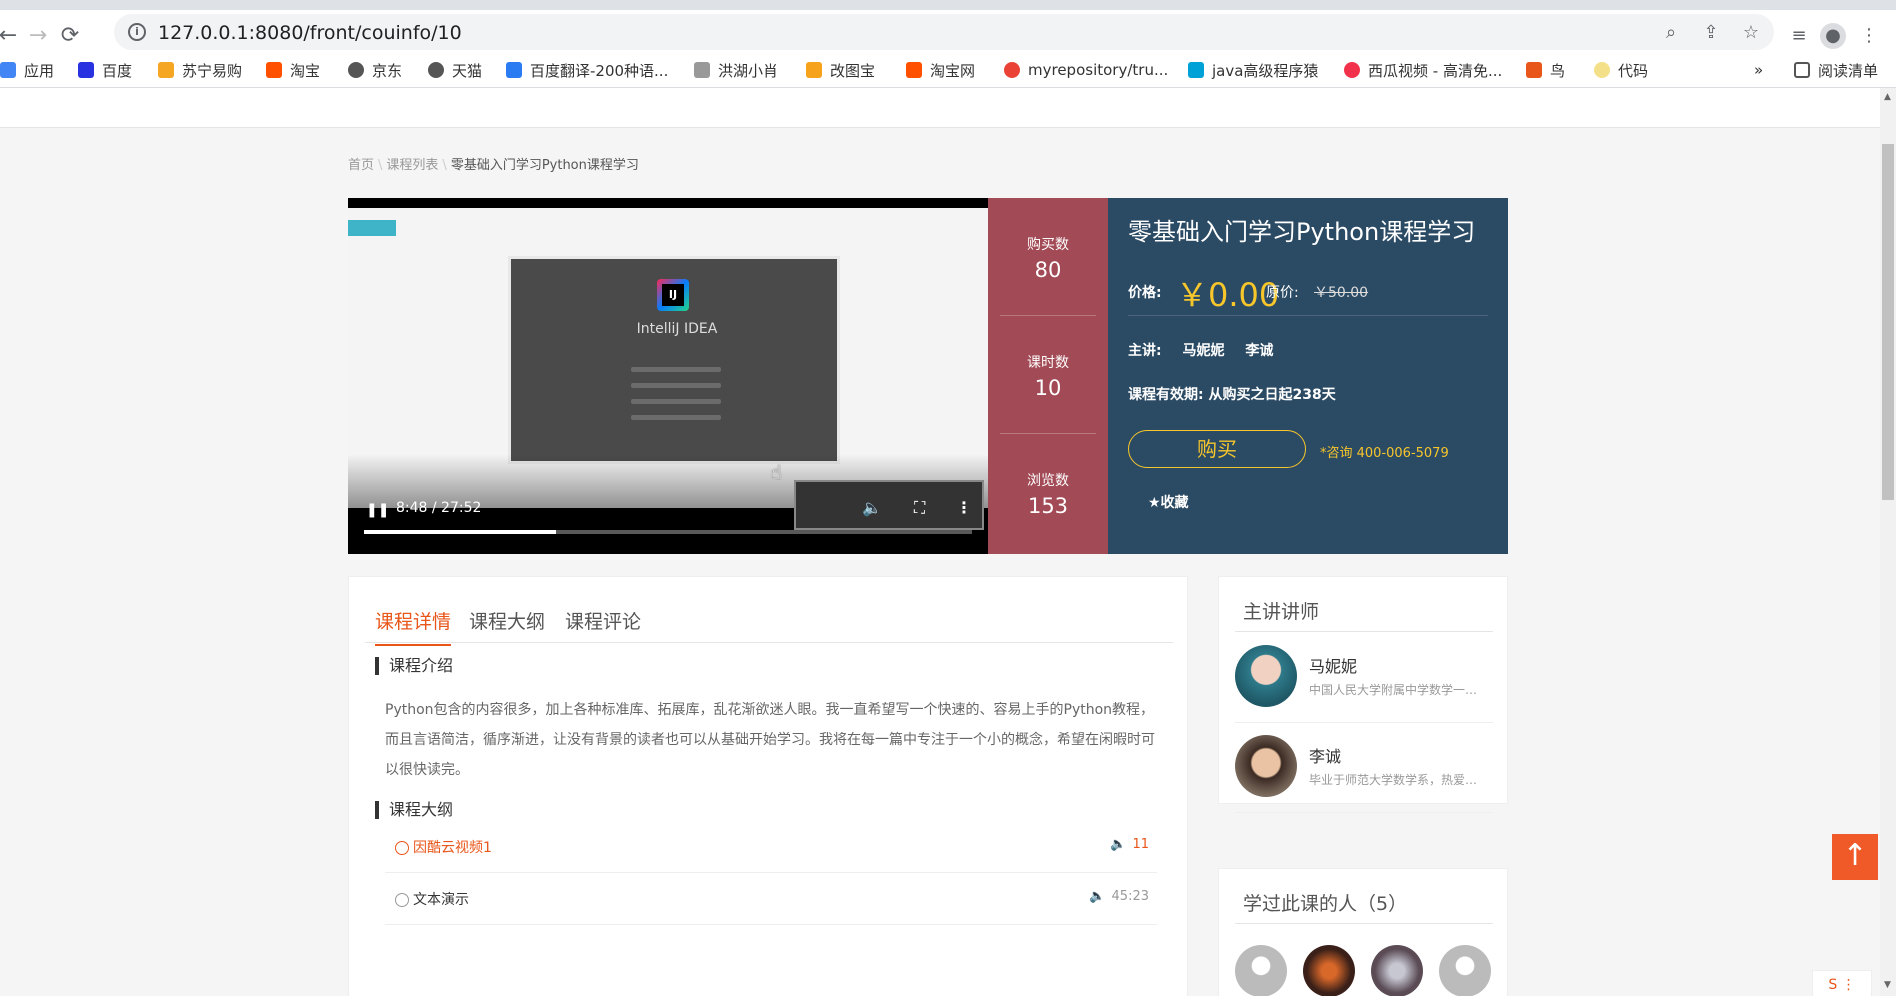 The height and width of the screenshot is (996, 1896). Describe the element at coordinates (439, 508) in the screenshot. I see `video-time: 8:48 / 27:52` at that location.